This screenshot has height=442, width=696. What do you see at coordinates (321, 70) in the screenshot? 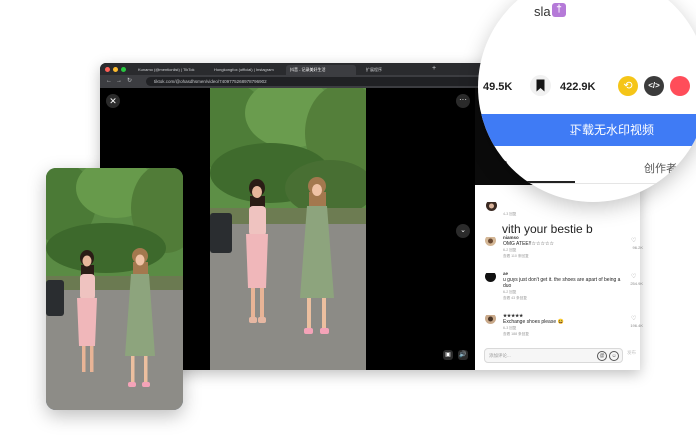
I see `browser-tab-active: 抖音 - 记录美好生活` at bounding box center [321, 70].